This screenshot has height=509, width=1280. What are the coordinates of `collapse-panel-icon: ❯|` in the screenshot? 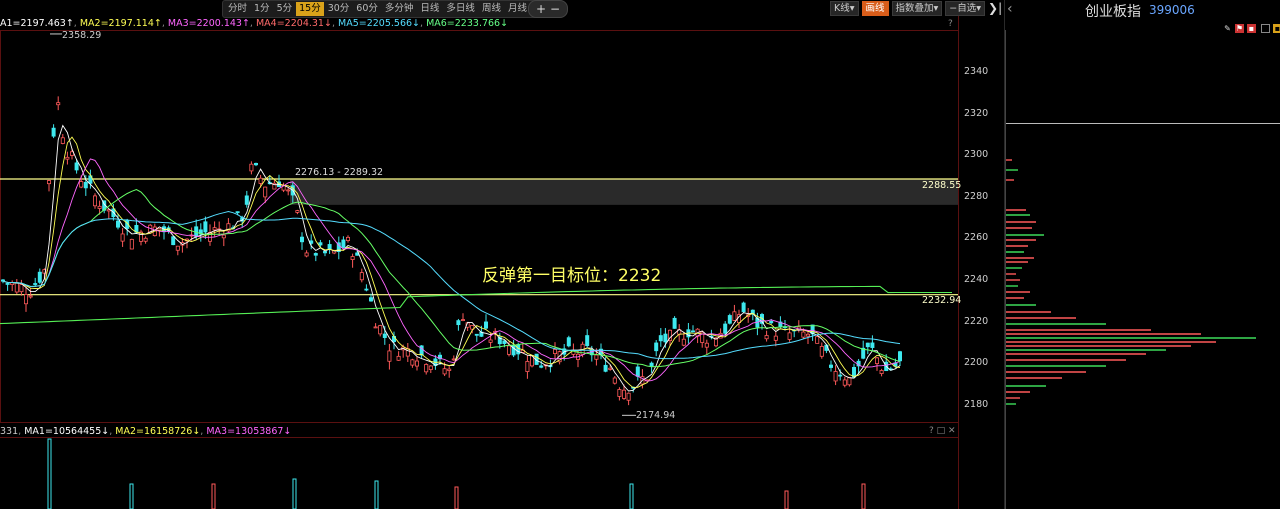 It's located at (995, 8).